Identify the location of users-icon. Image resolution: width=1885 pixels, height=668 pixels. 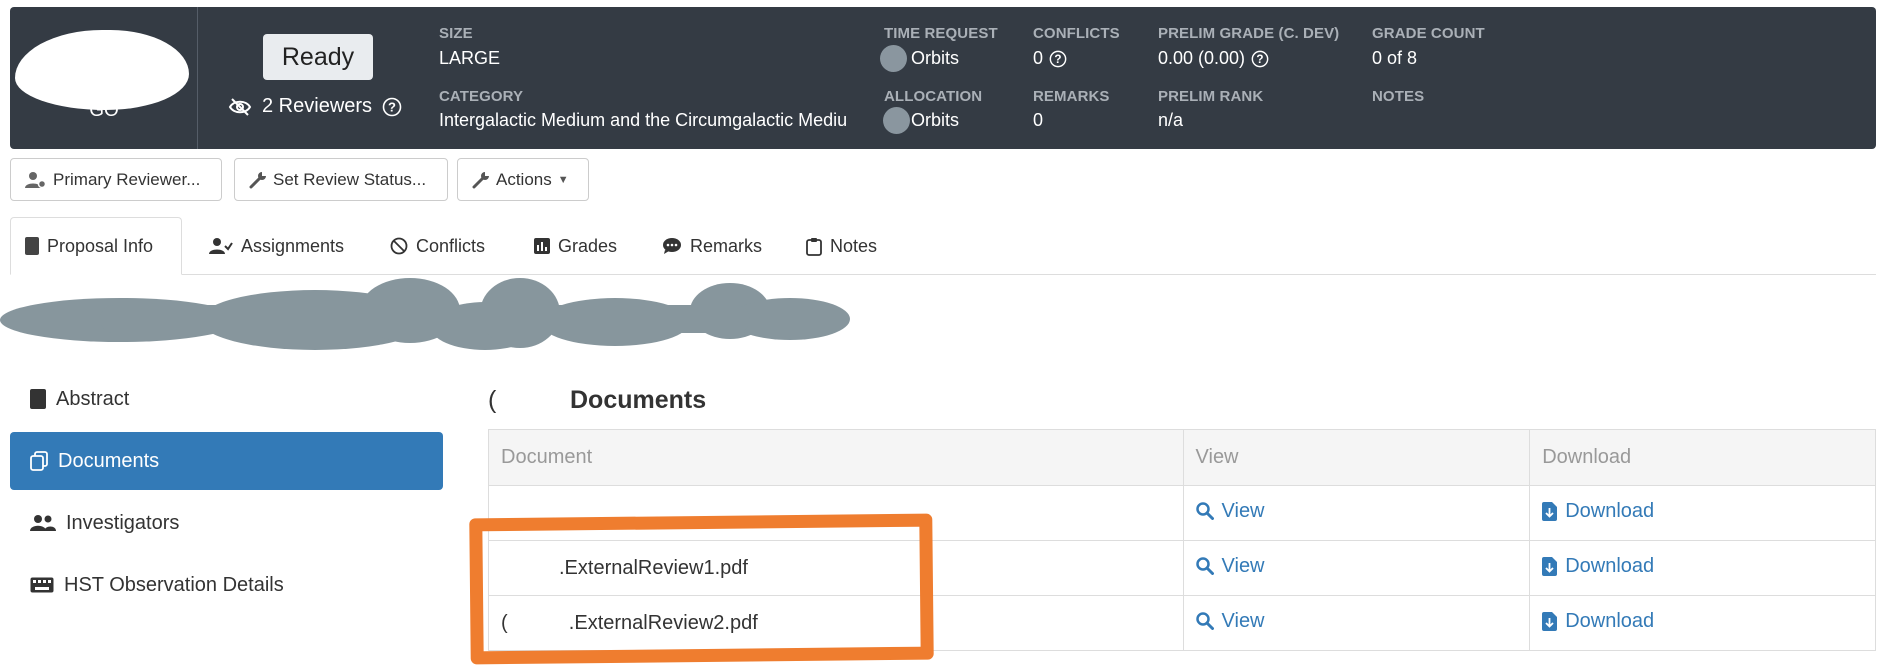
(43, 523).